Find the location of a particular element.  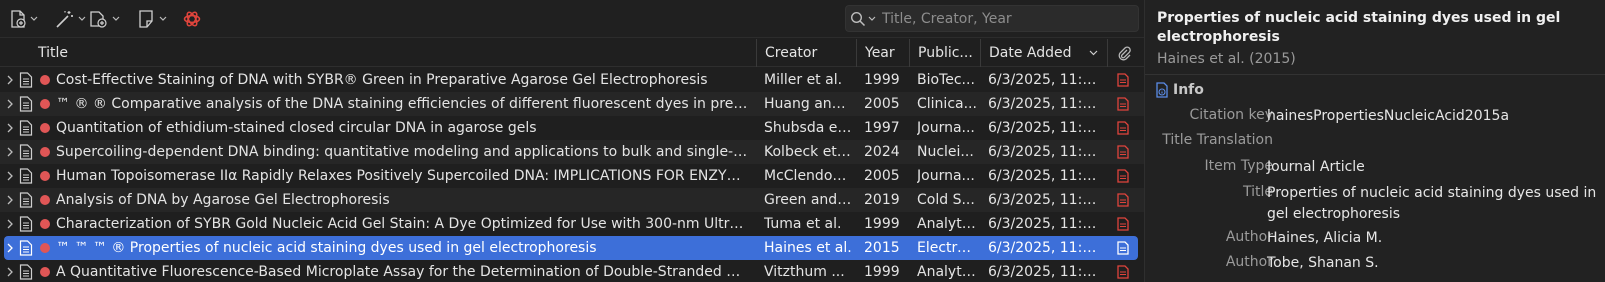

field-value: Haines, Alicia M. is located at coordinates (1432, 238).